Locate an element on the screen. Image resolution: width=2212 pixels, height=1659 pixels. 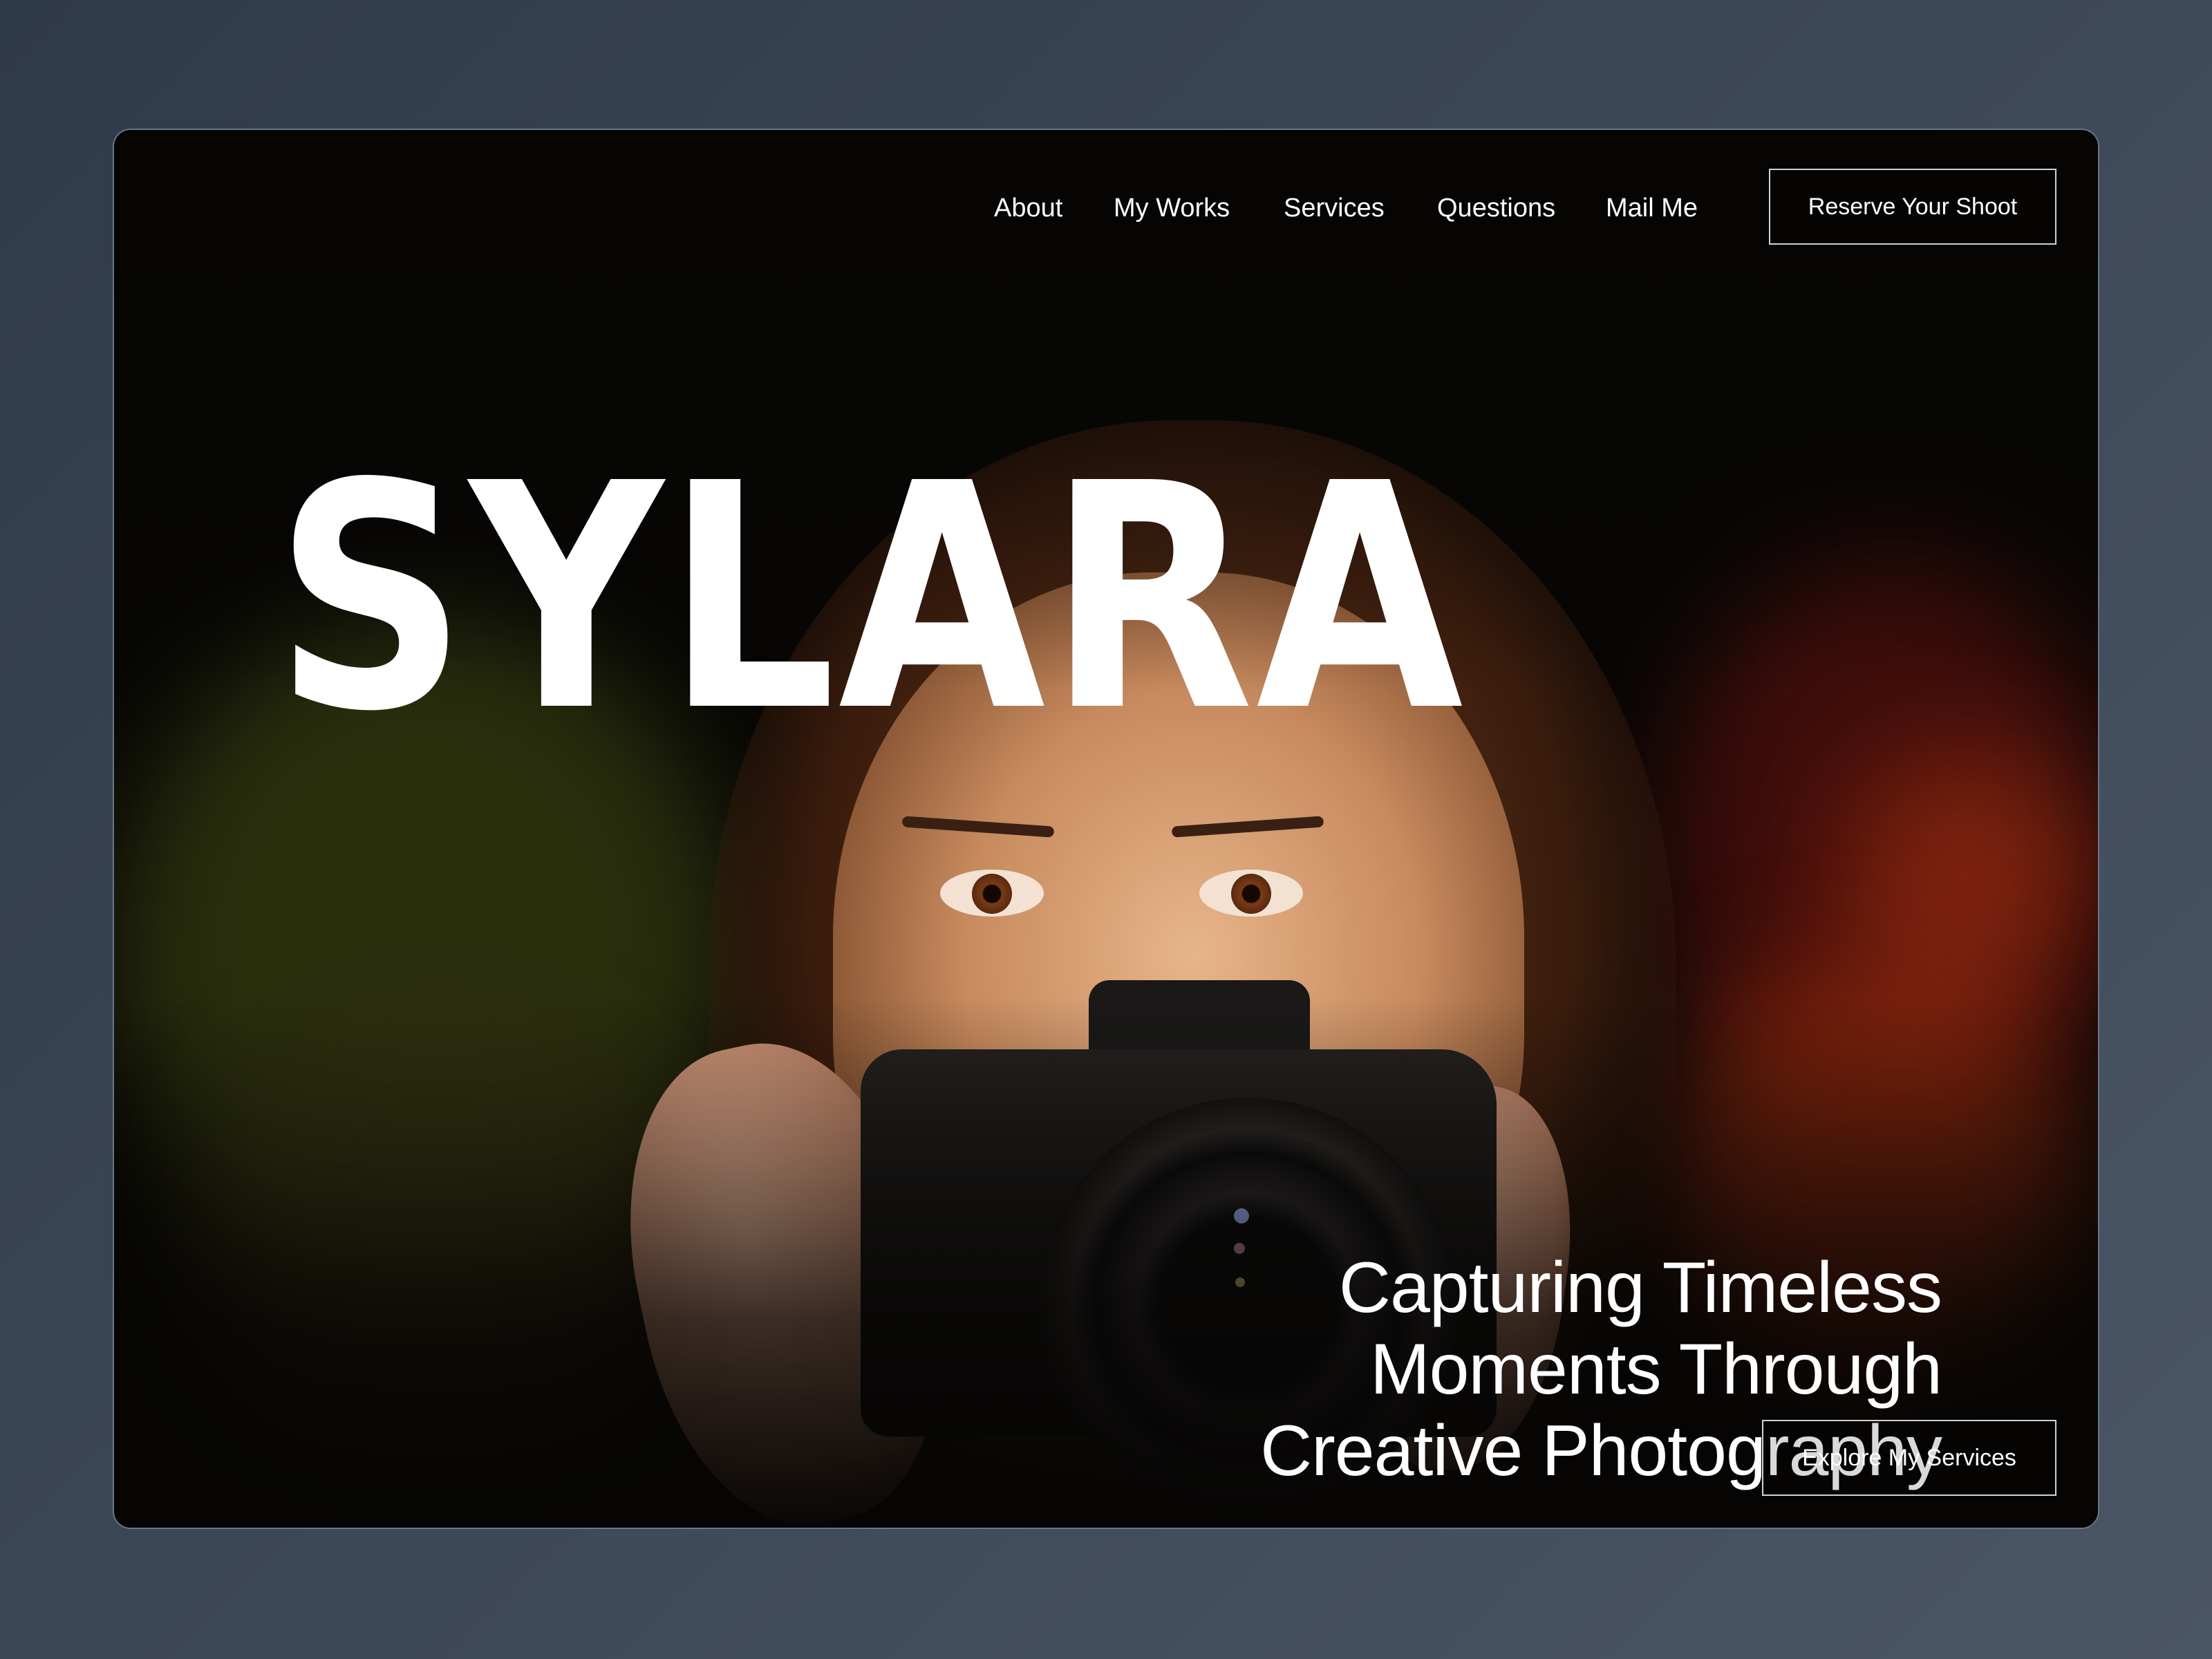
reserve-shoot-button: Reserve Your Shoot is located at coordinates (1913, 207).